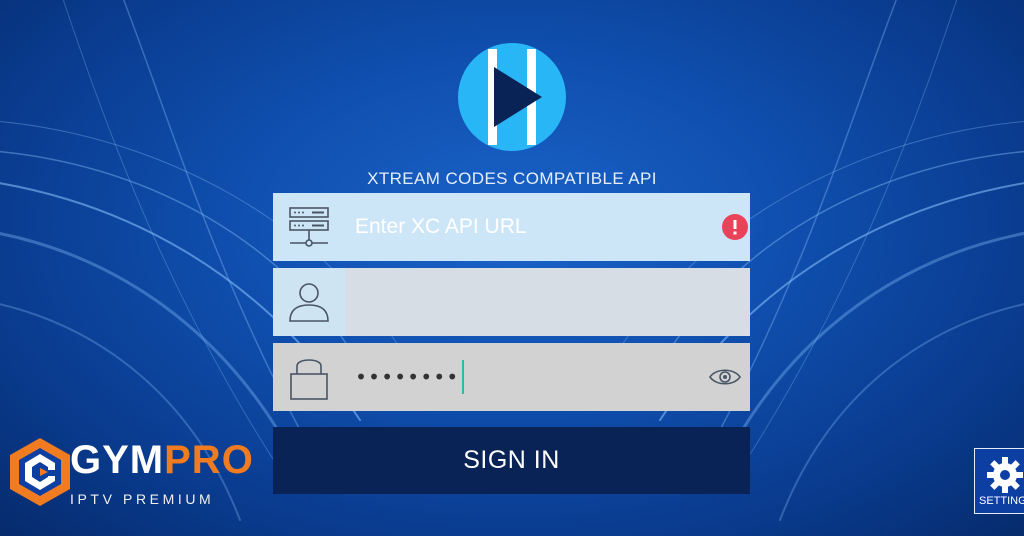  What do you see at coordinates (1001, 501) in the screenshot?
I see `settings-label: SETTINGS` at bounding box center [1001, 501].